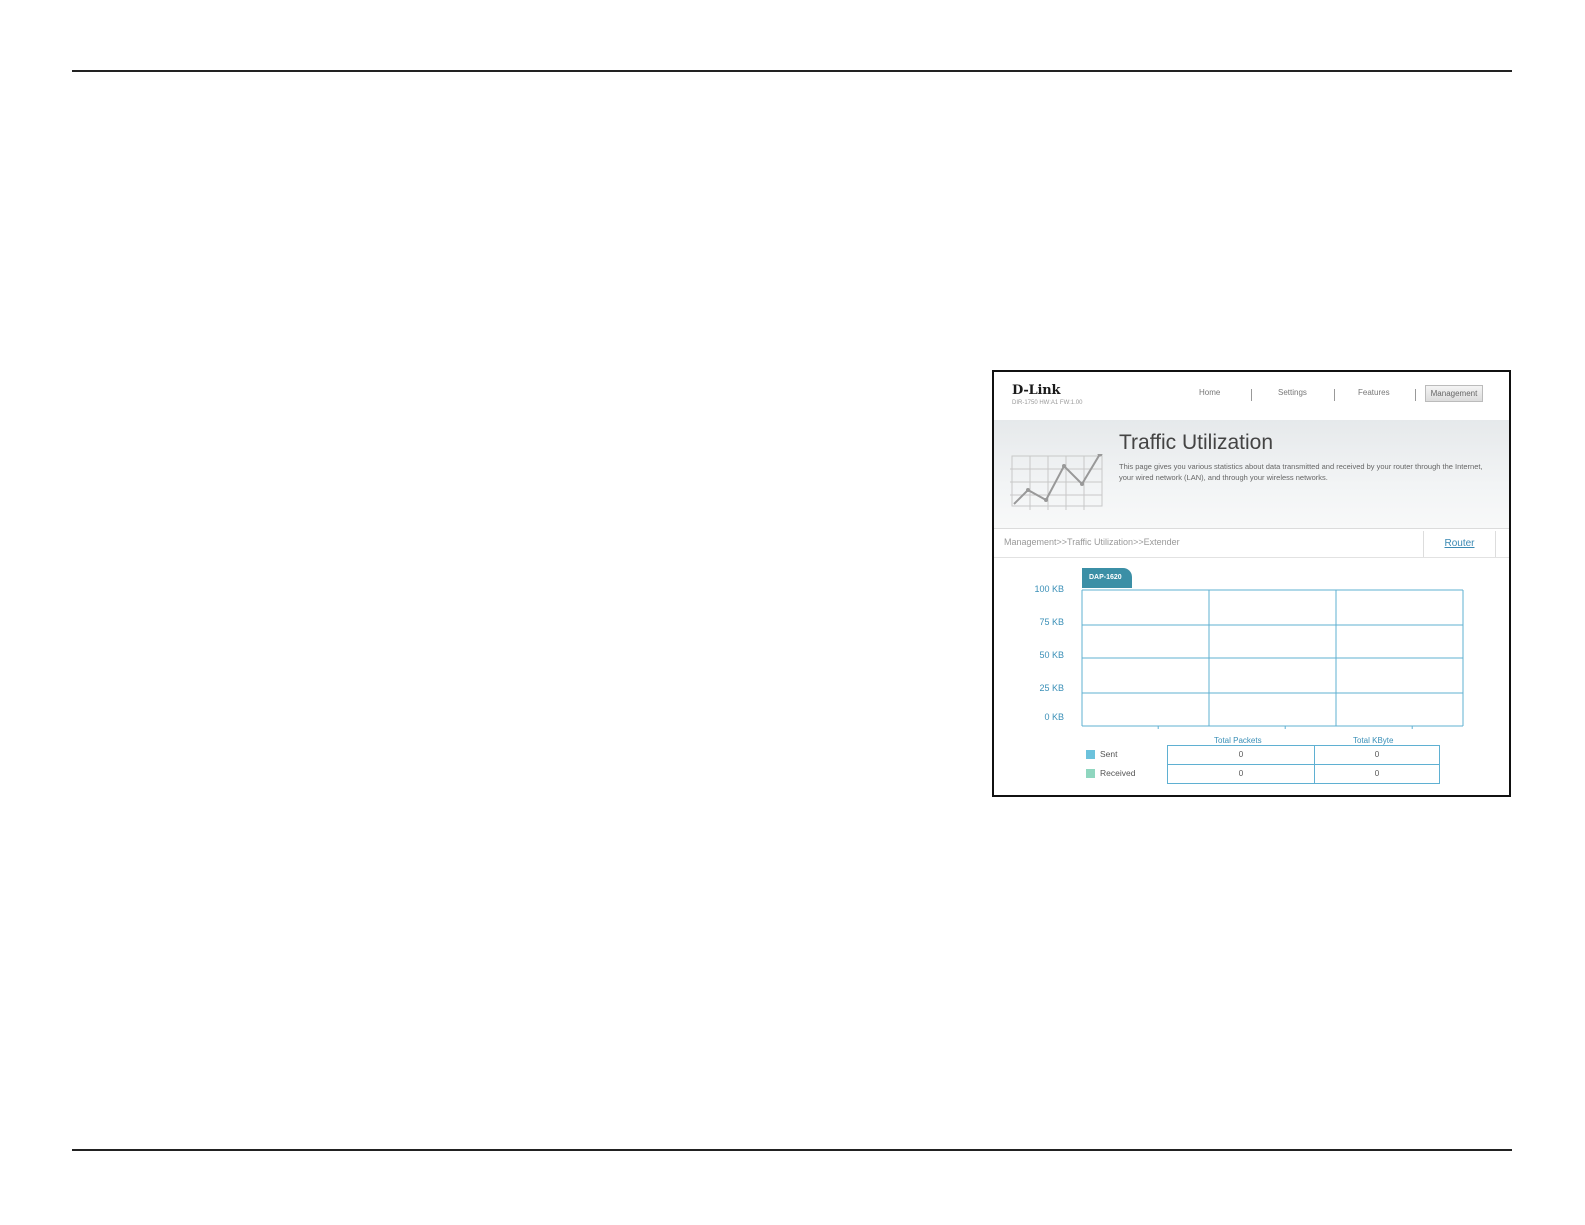  What do you see at coordinates (1090, 773) in the screenshot?
I see `received-legend-swatch` at bounding box center [1090, 773].